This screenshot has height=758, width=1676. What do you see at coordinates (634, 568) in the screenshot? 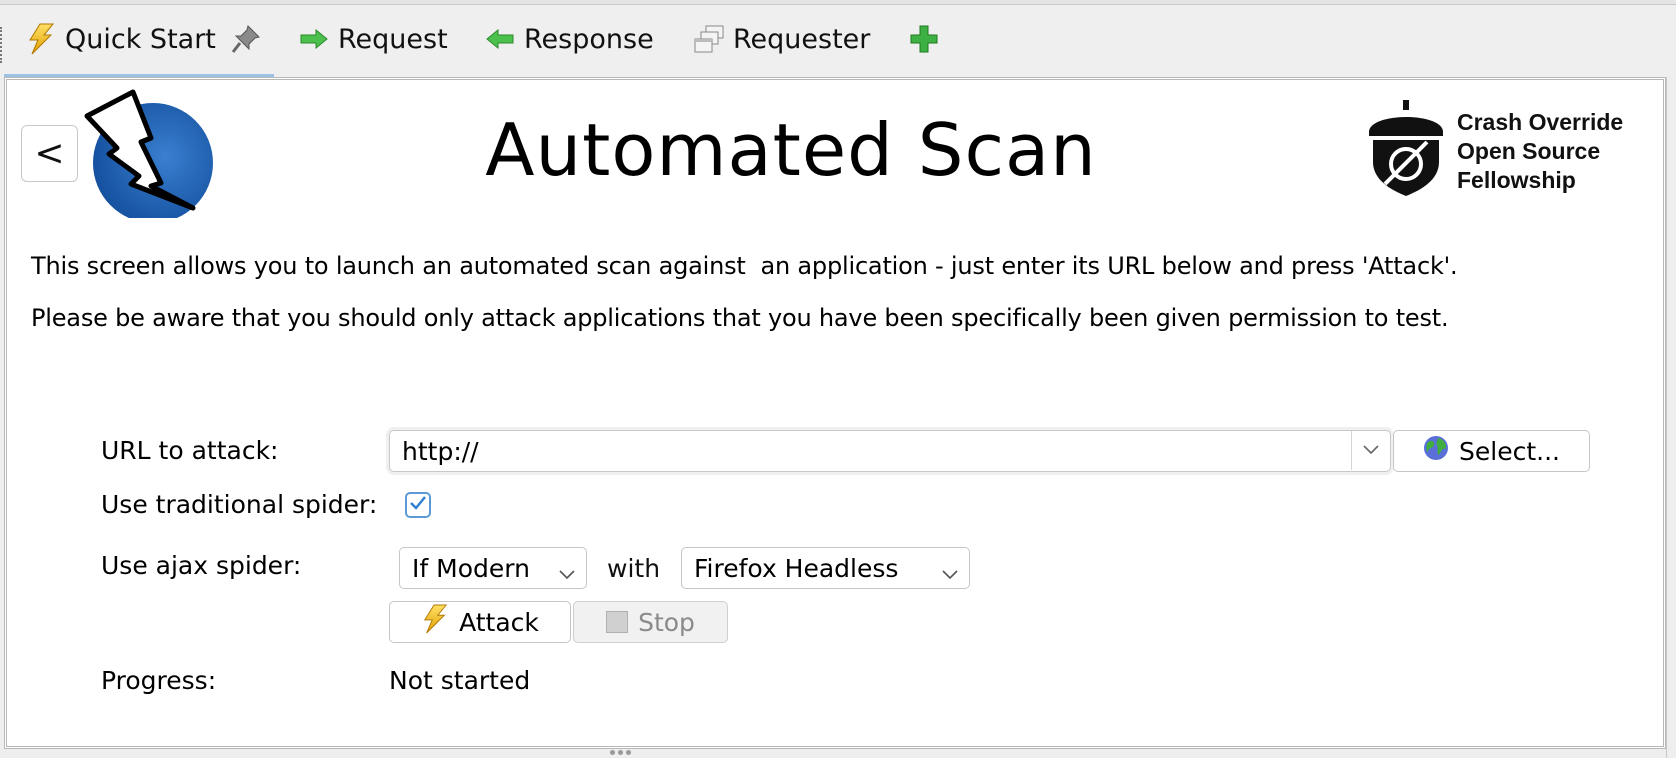
I see `with-label: with` at bounding box center [634, 568].